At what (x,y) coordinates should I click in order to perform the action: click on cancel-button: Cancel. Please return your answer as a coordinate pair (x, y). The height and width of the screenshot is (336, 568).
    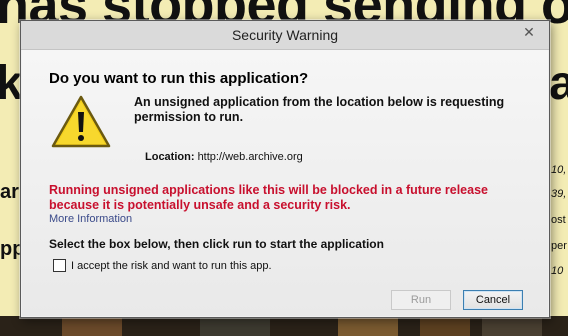
    Looking at the image, I should click on (493, 300).